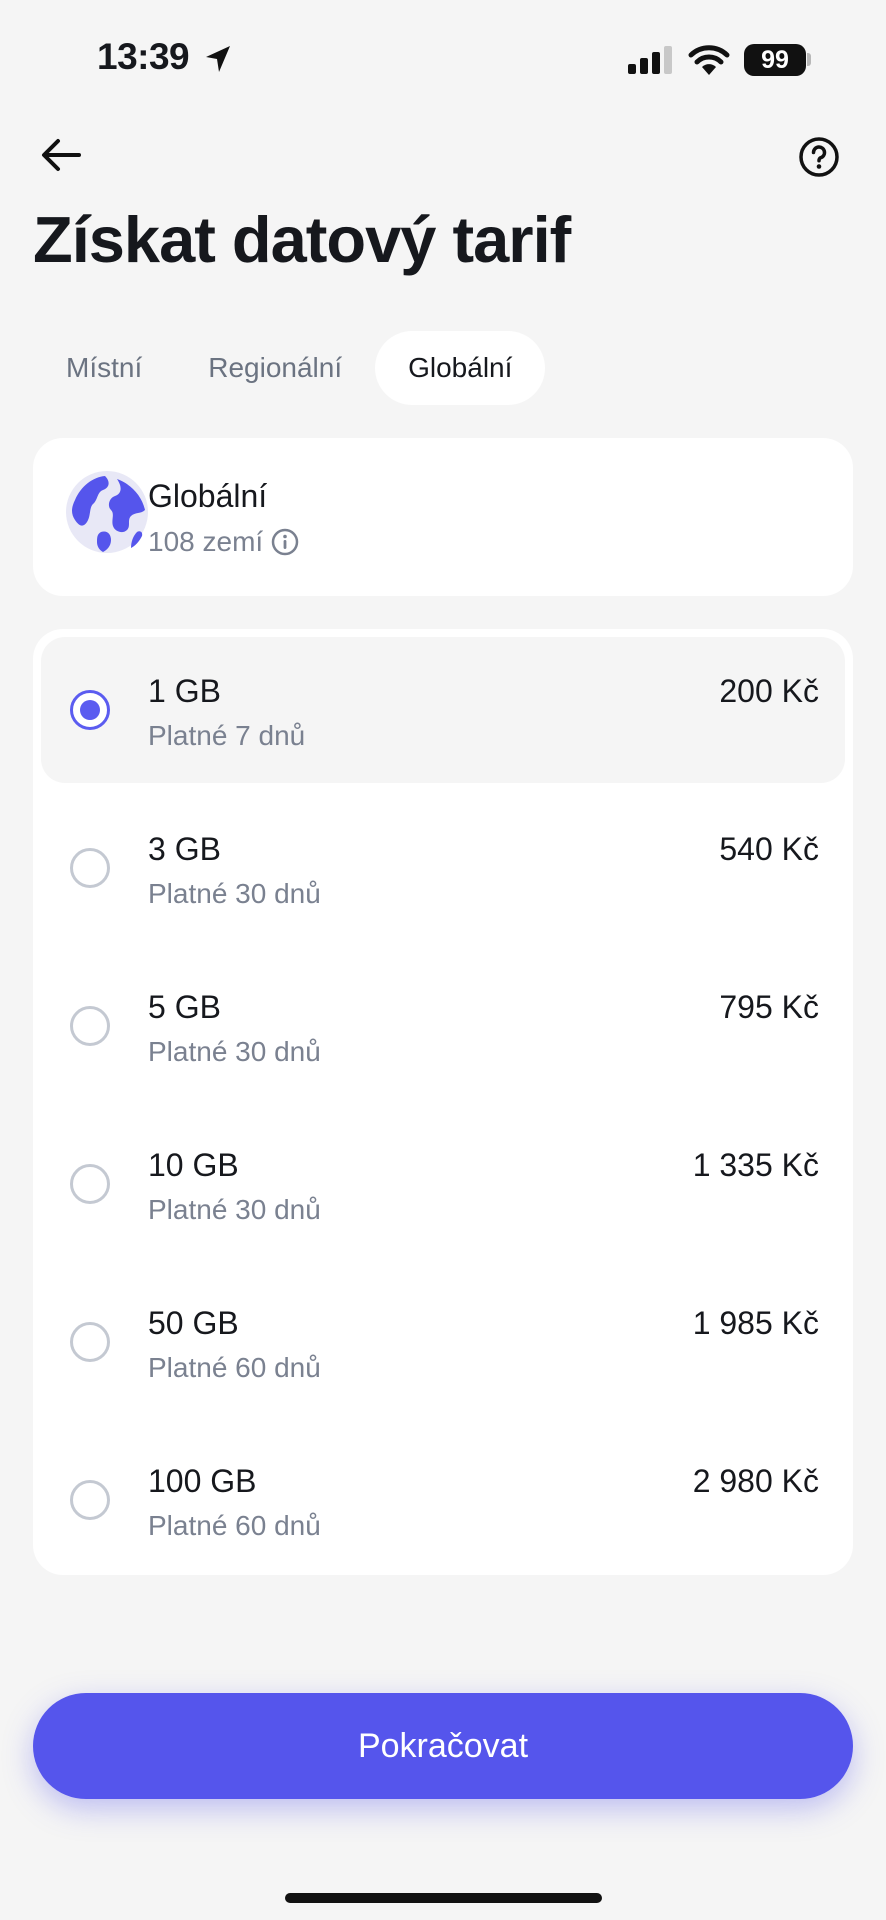 This screenshot has height=1920, width=886. I want to click on help-button, so click(819, 157).